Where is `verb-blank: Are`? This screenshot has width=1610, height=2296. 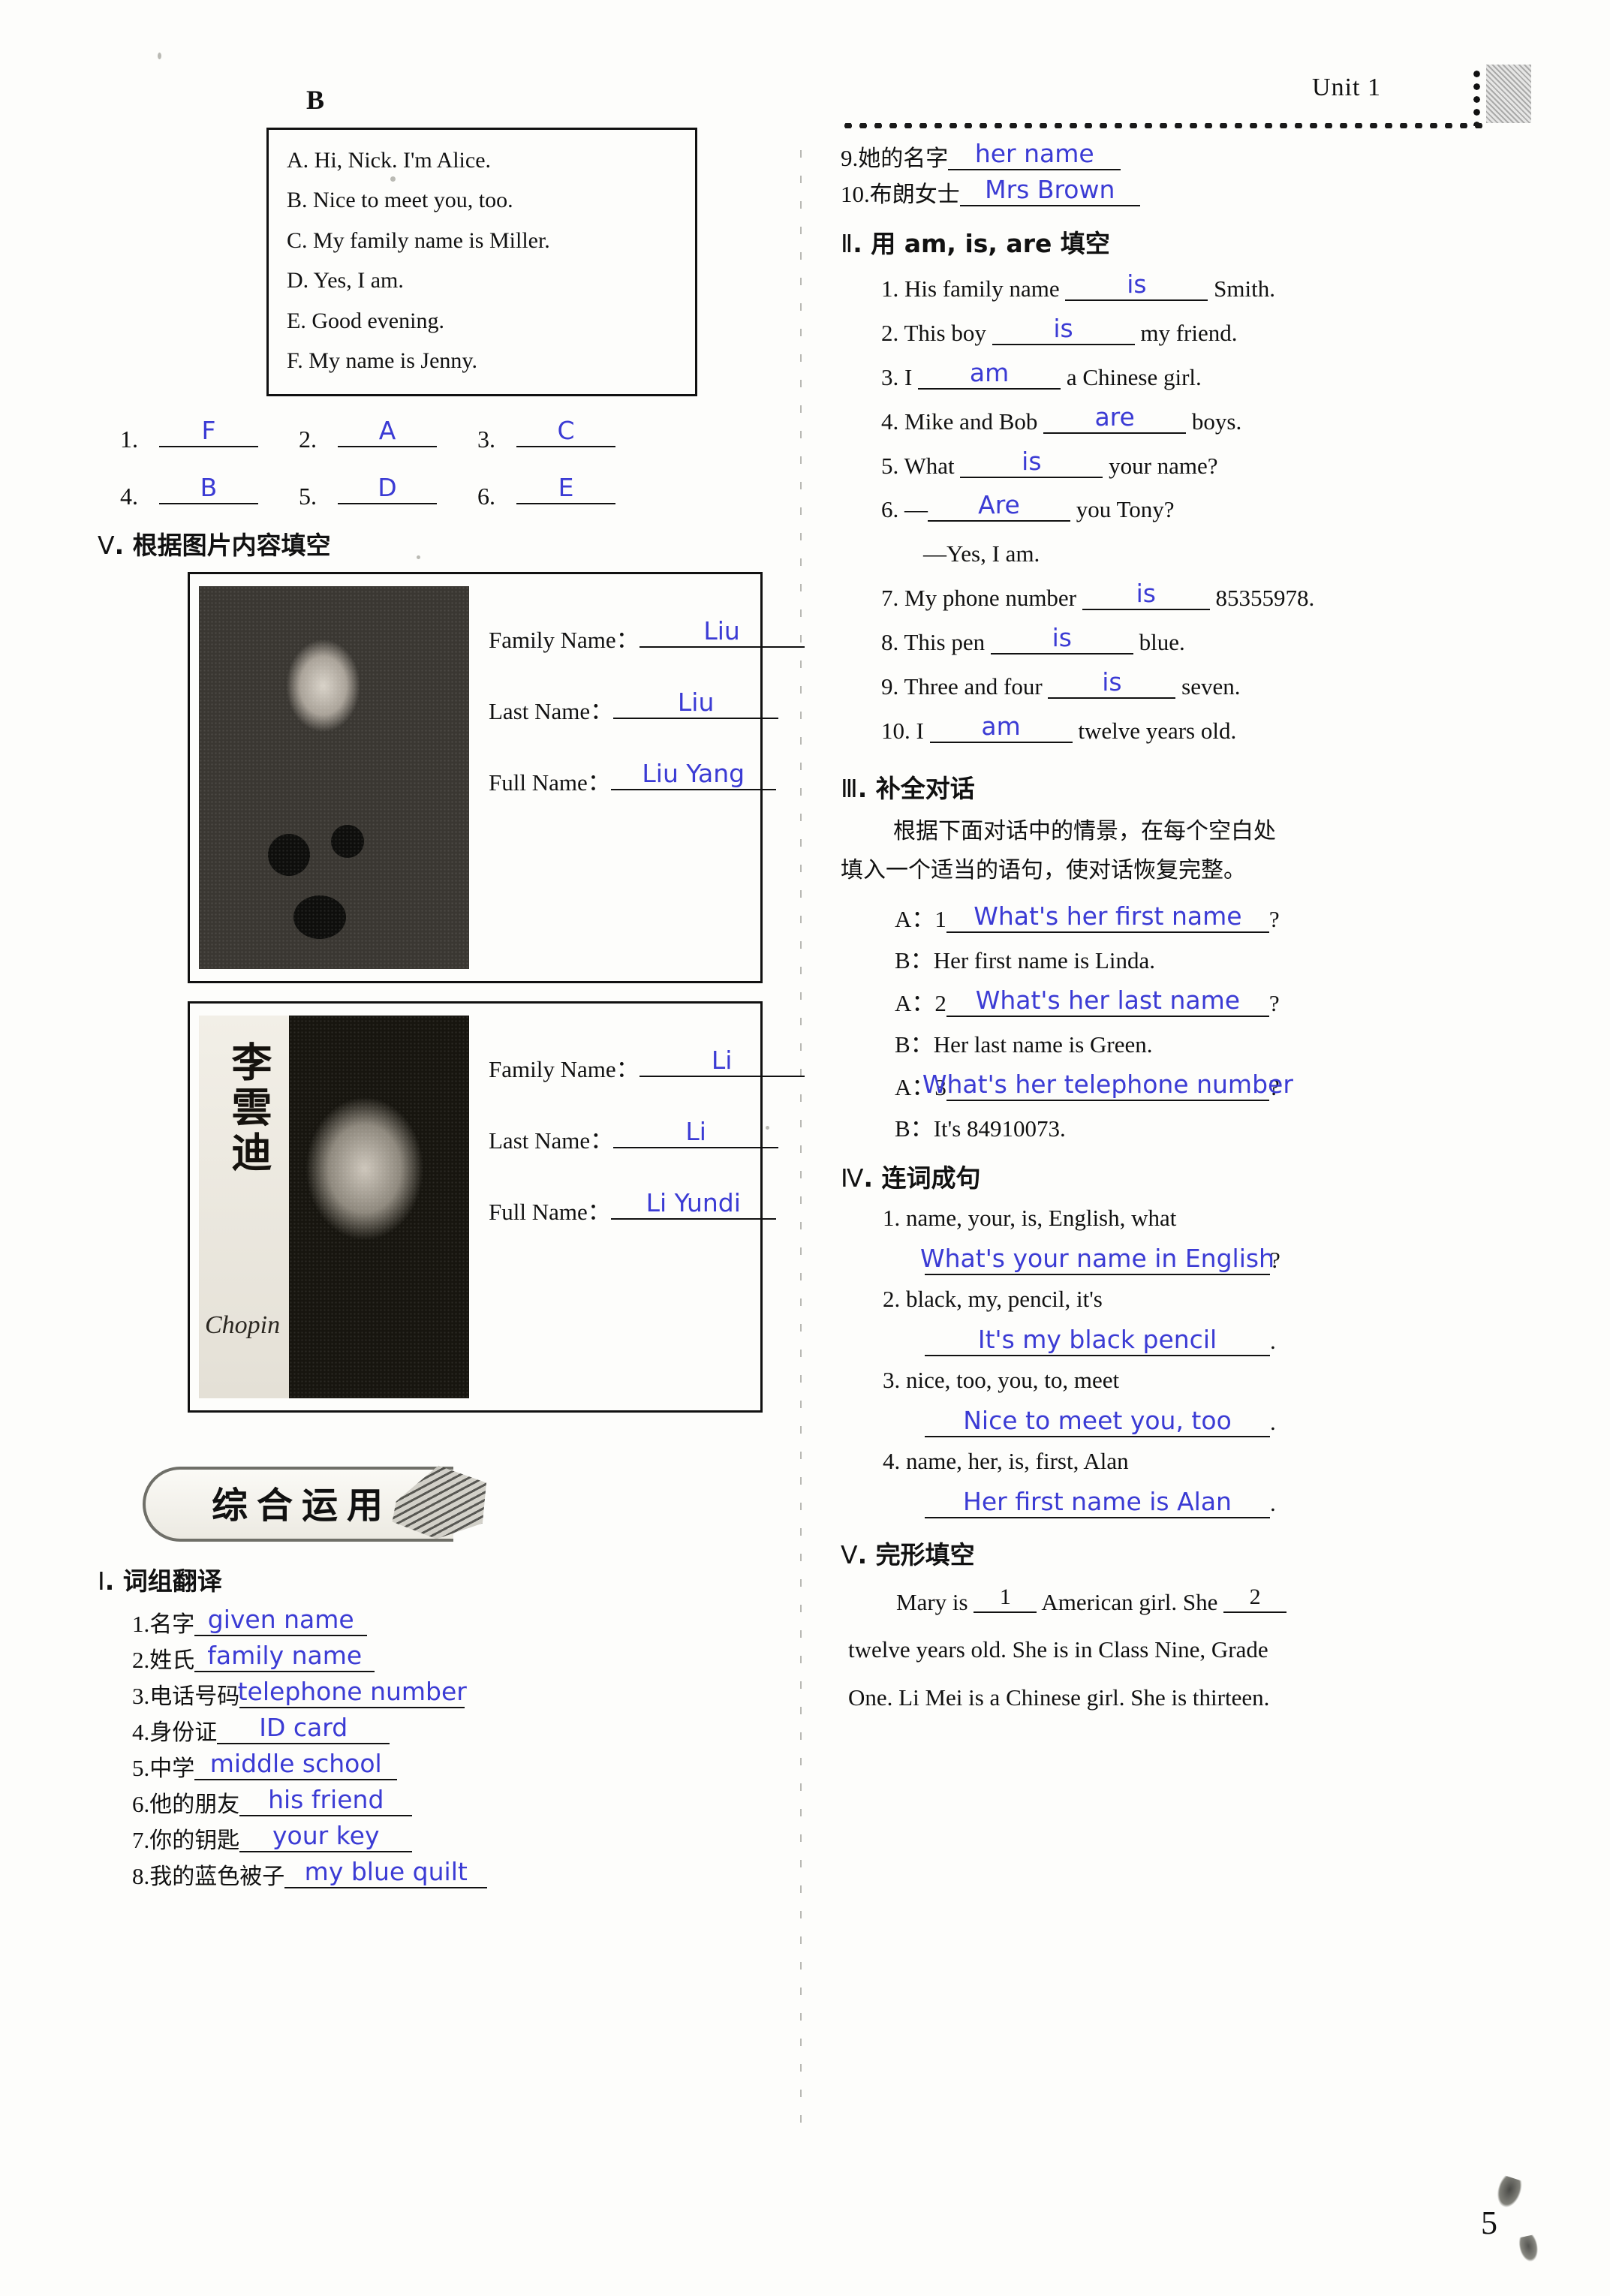 verb-blank: Are is located at coordinates (999, 506).